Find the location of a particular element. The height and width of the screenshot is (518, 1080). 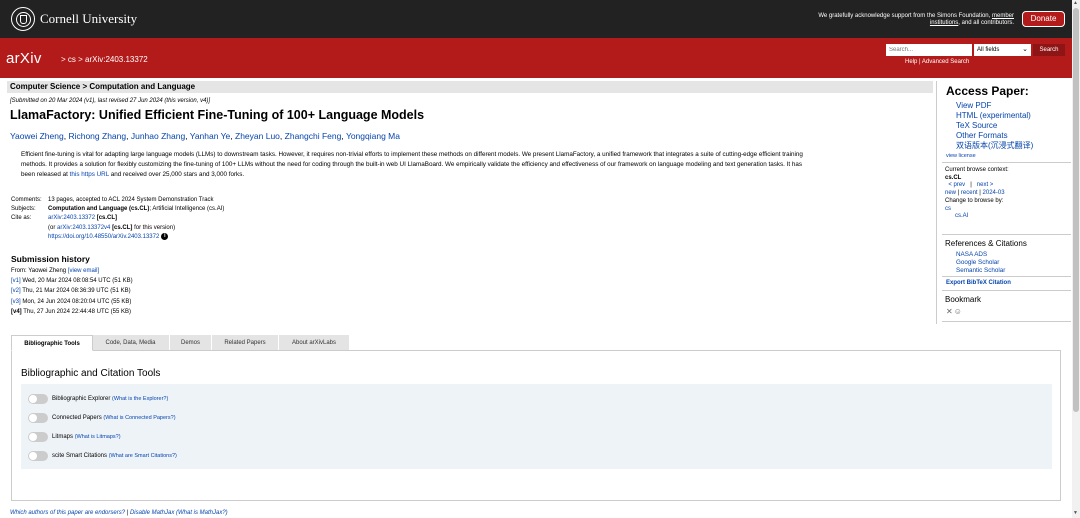

version-date: Thu, 21 Mar 2024 08:36:39 UTC (51 KB) is located at coordinates (76, 291).